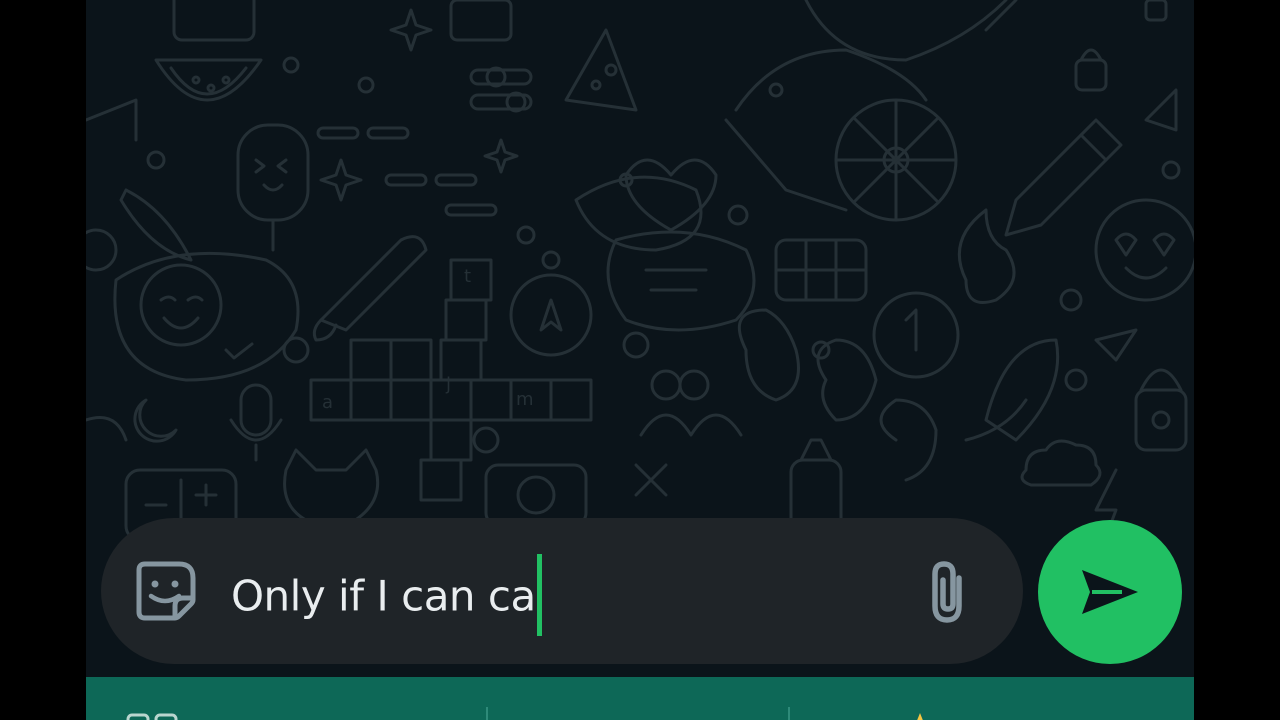  Describe the element at coordinates (920, 715) in the screenshot. I see `emoji-icon` at that location.